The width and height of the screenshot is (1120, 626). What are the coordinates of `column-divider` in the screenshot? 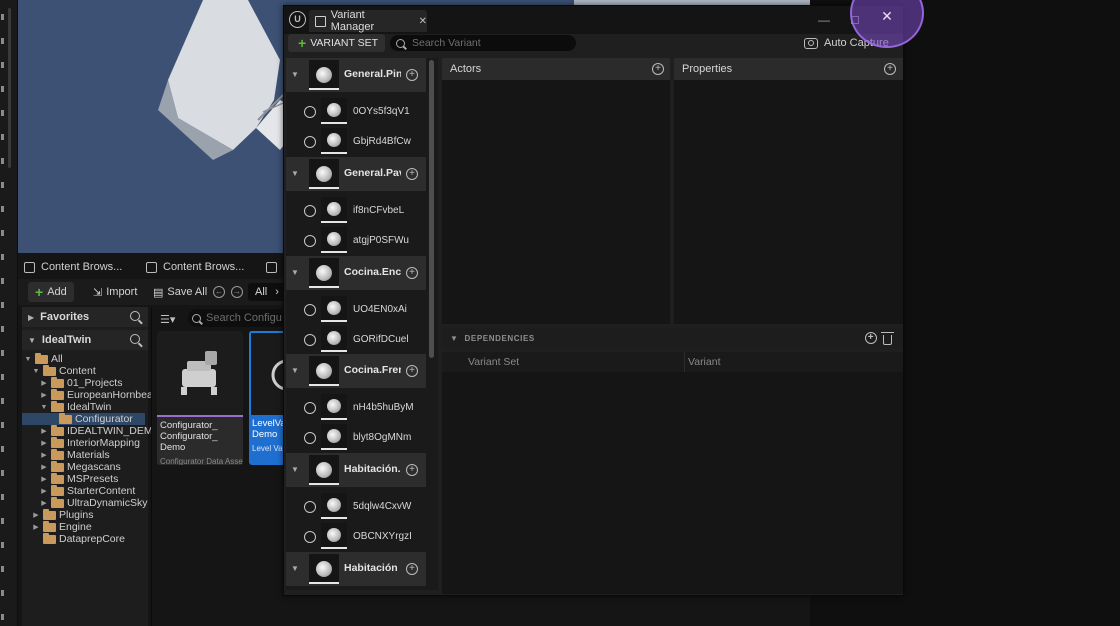 It's located at (684, 362).